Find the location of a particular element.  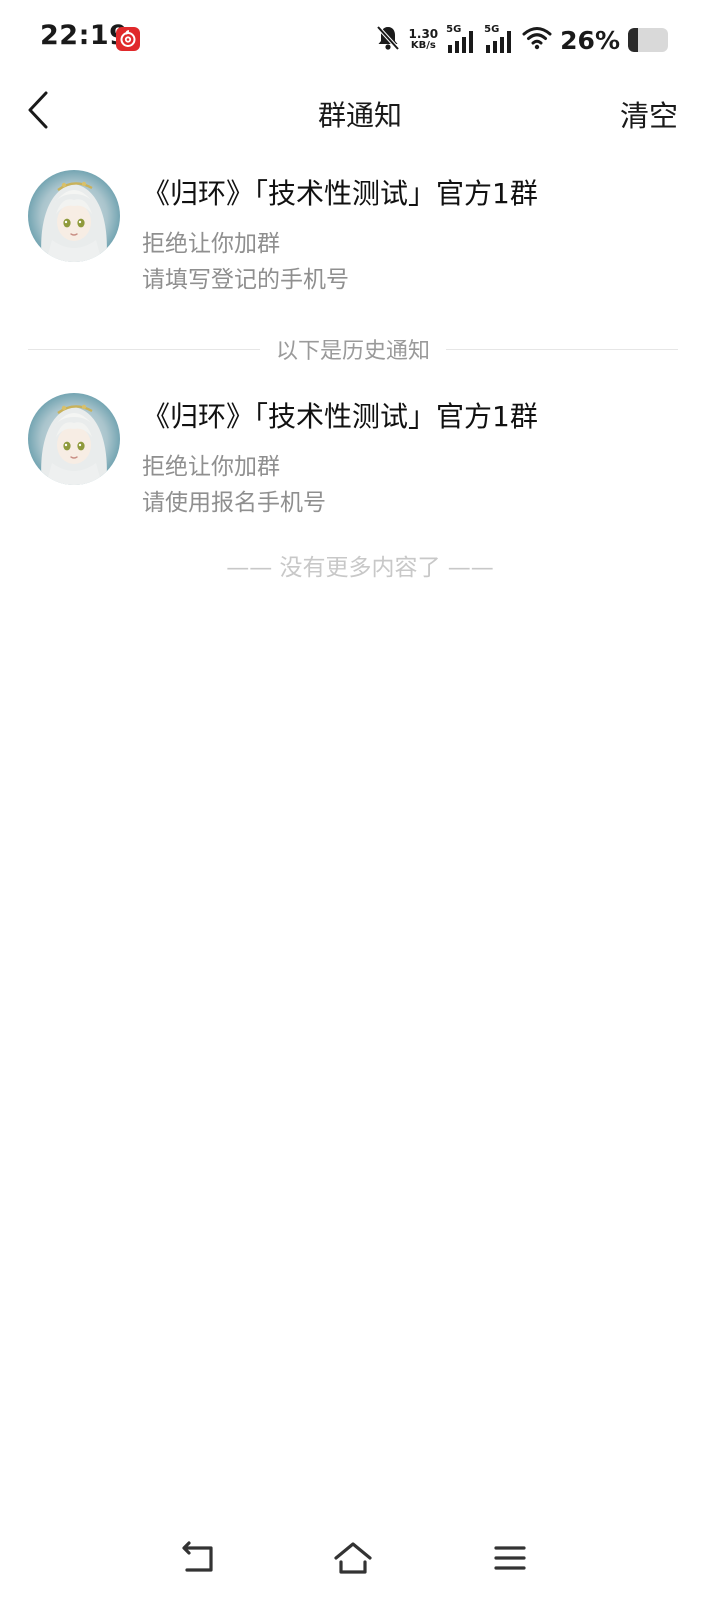

battery-level-fill is located at coordinates (633, 40).